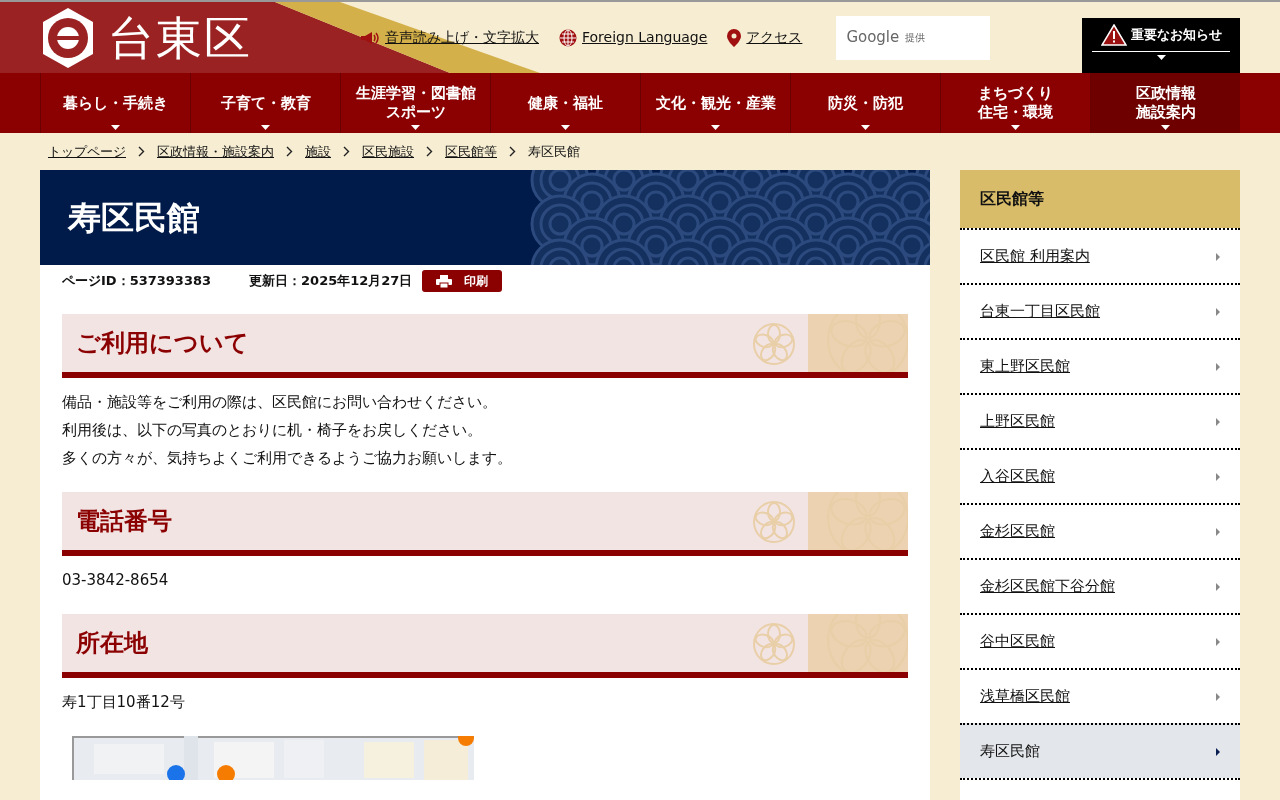  Describe the element at coordinates (462, 281) in the screenshot. I see `print-button: 印刷` at that location.